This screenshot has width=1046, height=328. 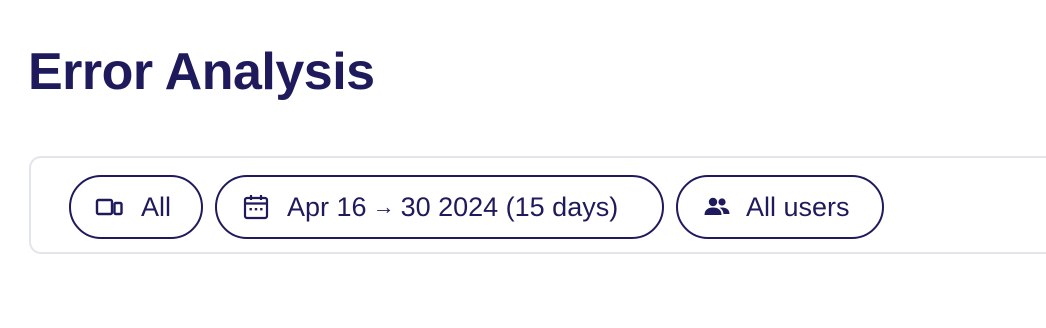 I want to click on date-range-filter-button: Apr 16 → 30 2024 (15 days), so click(x=439, y=207).